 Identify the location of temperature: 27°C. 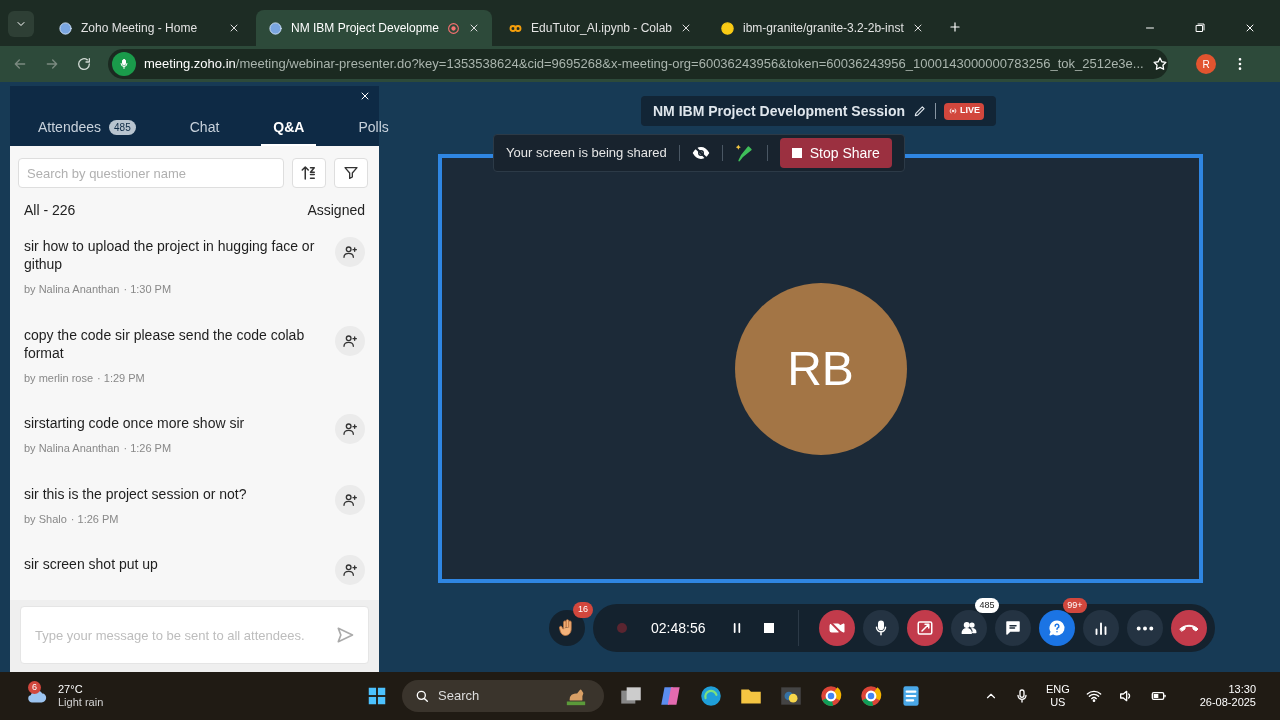
(71, 689).